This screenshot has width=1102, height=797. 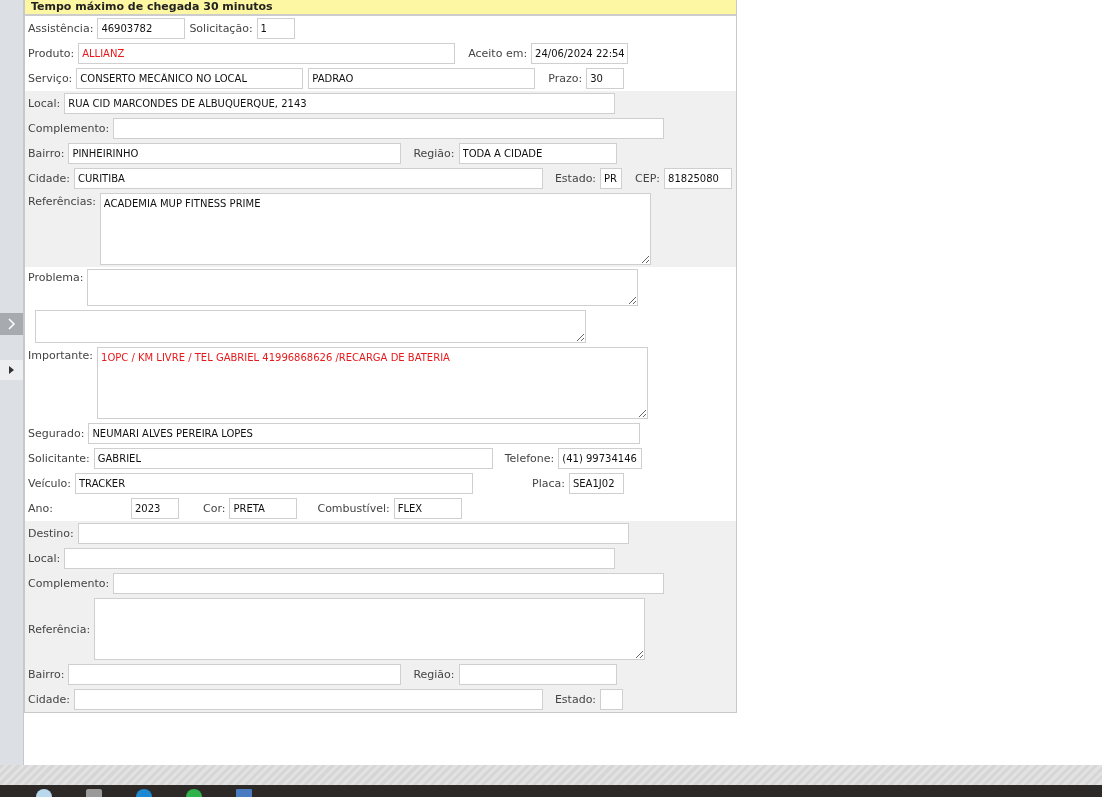 I want to click on field-label: Veículo:, so click(x=49, y=483).